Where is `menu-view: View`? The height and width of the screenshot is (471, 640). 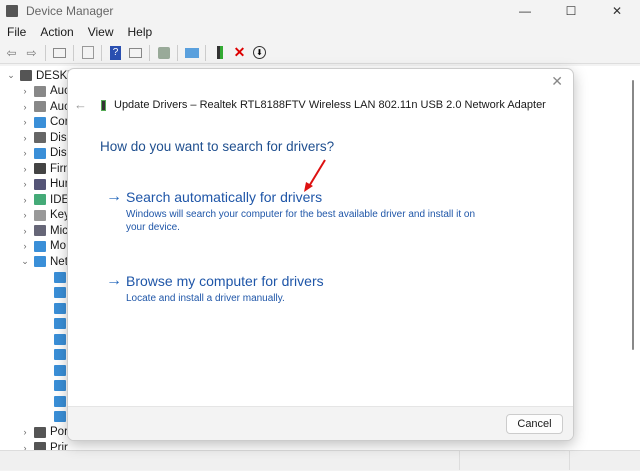
menu-view: View is located at coordinates (101, 32).